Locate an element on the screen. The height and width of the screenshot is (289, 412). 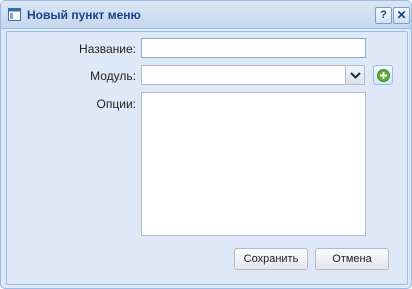
module-select is located at coordinates (243, 75).